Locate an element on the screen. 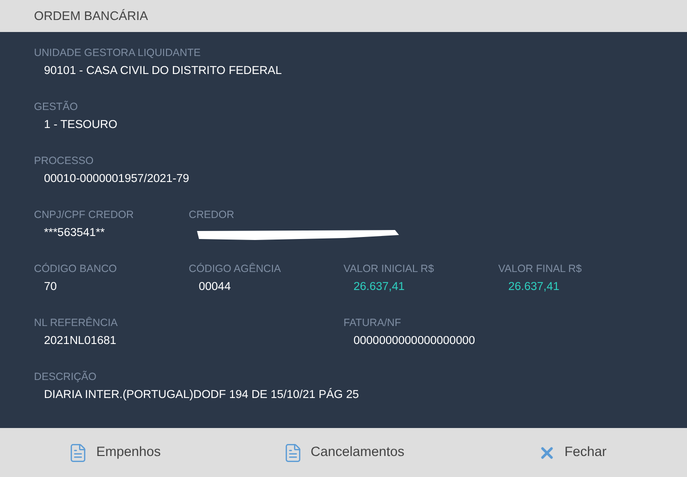  field-label: CÓDIGO BANCO is located at coordinates (75, 269).